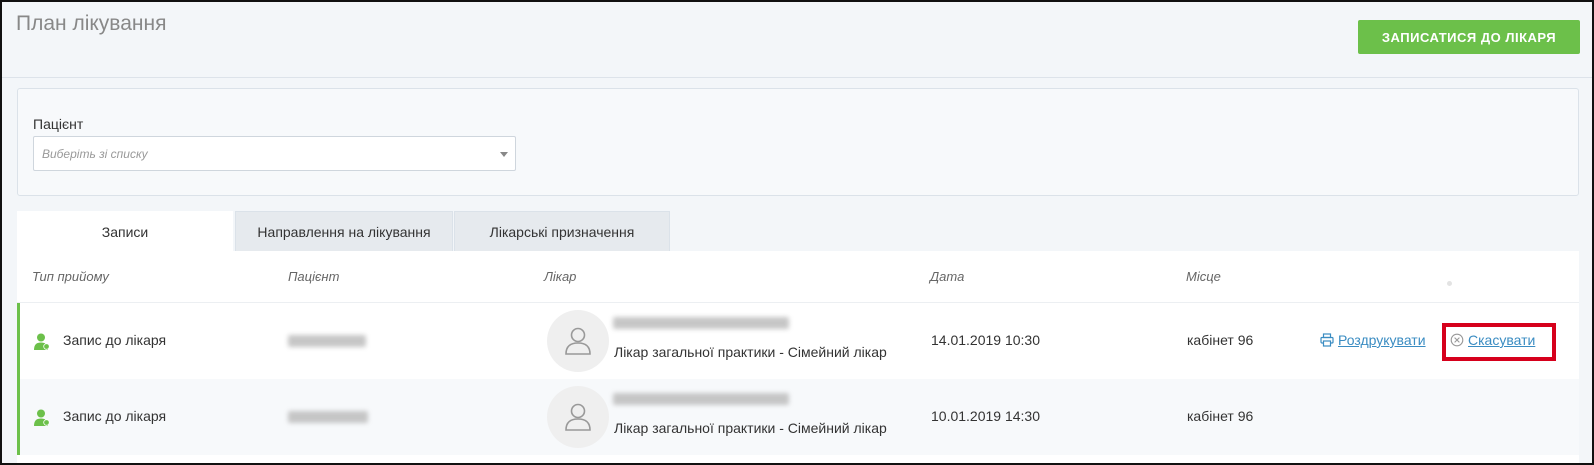 The image size is (1594, 465). What do you see at coordinates (91, 23) in the screenshot?
I see `page-title: План лікування` at bounding box center [91, 23].